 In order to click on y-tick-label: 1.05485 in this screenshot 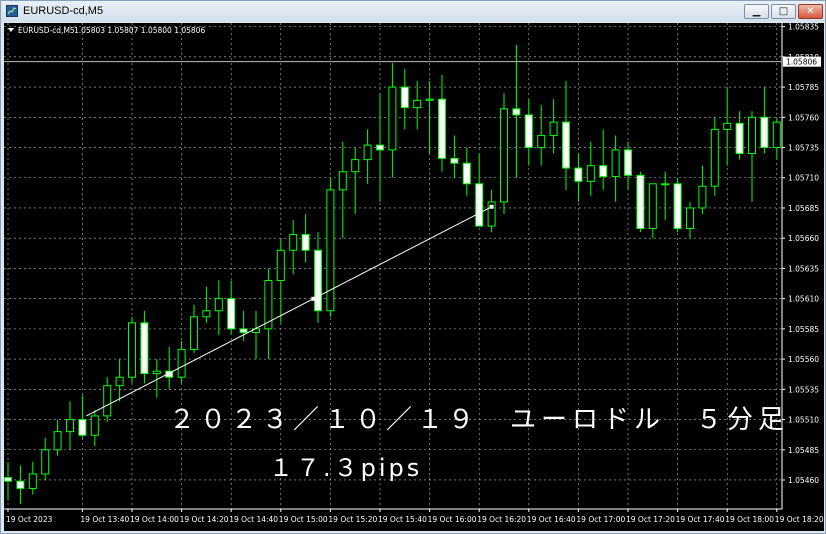, I will do `click(803, 450)`.